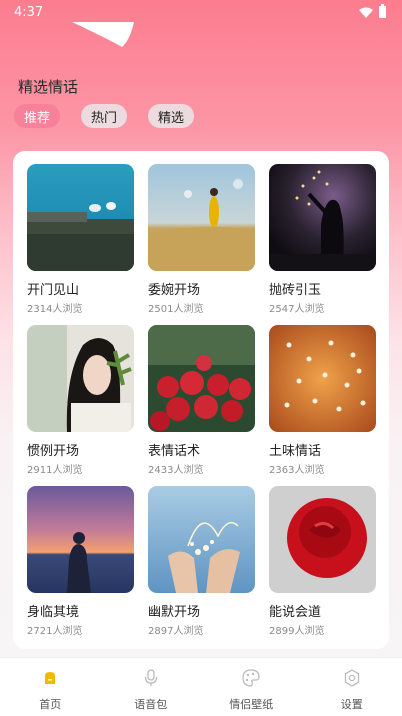 The image size is (402, 716). I want to click on topic-title: 开门见山, so click(53, 290).